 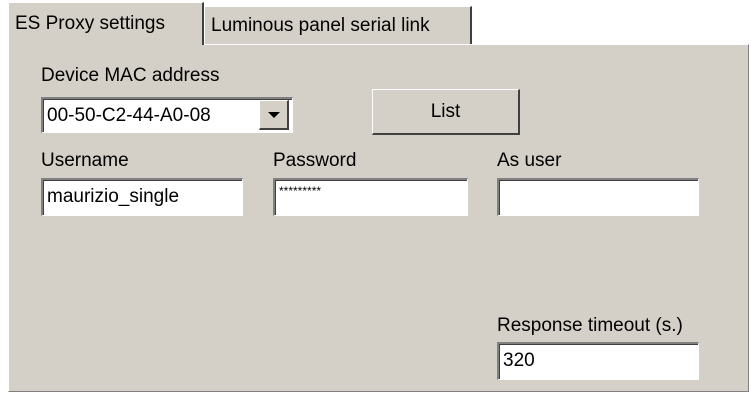 I want to click on response-timeout-label: Response timeout (s.), so click(x=590, y=325).